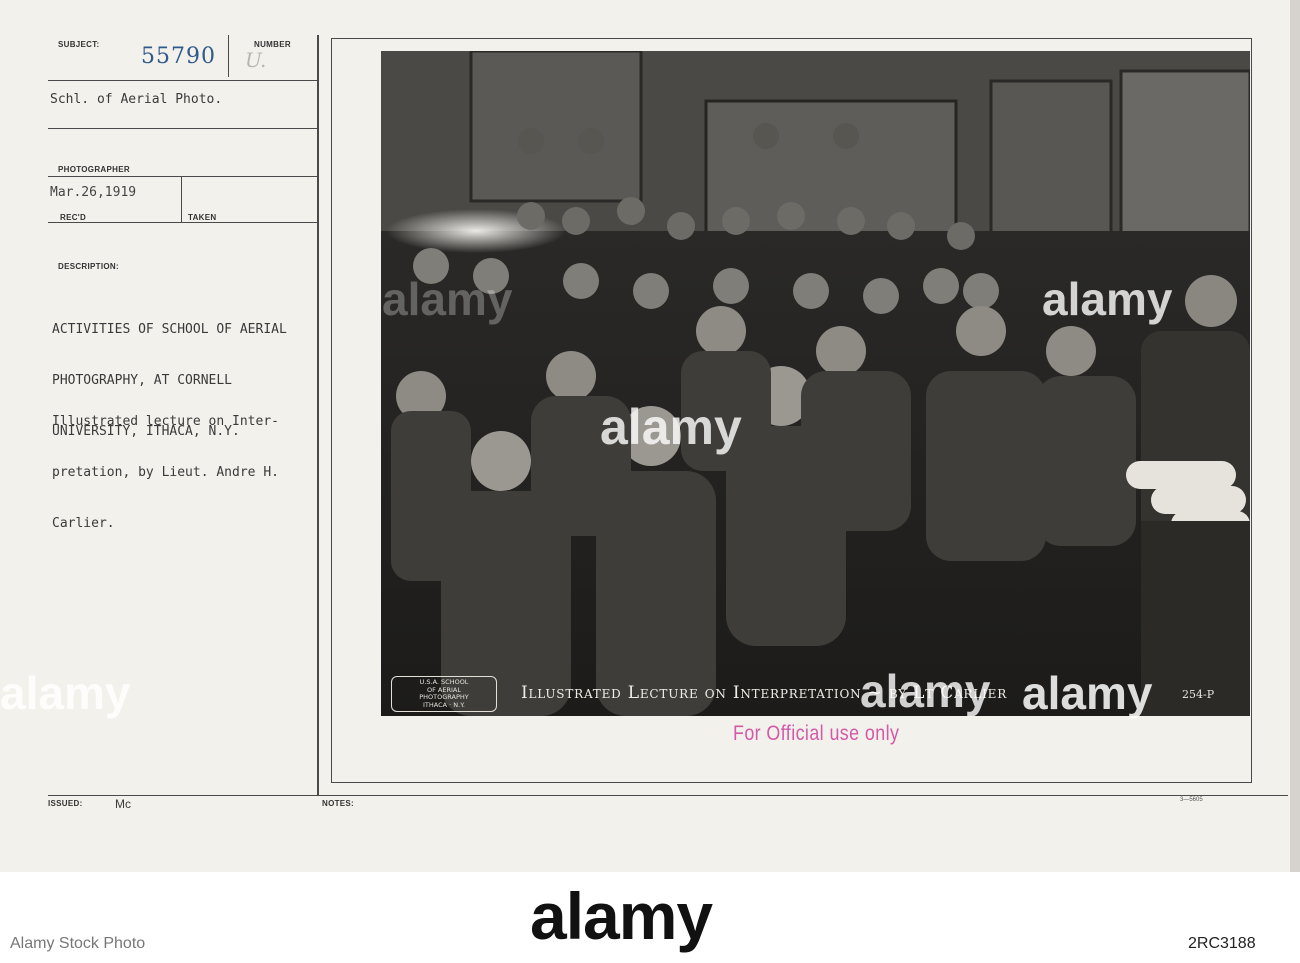  I want to click on taken-label: TAKEN, so click(202, 217).